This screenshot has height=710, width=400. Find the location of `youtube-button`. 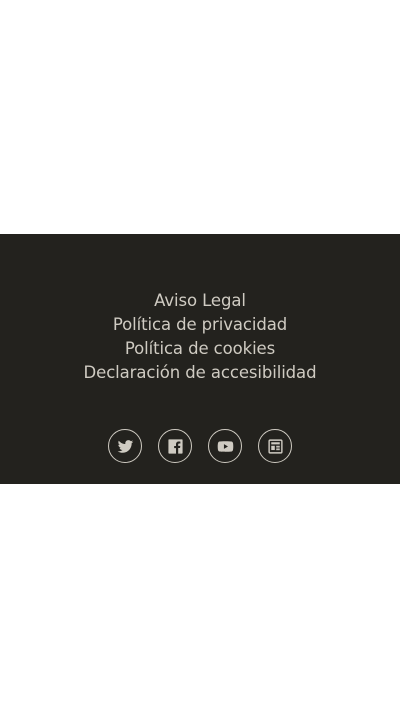

youtube-button is located at coordinates (225, 446).